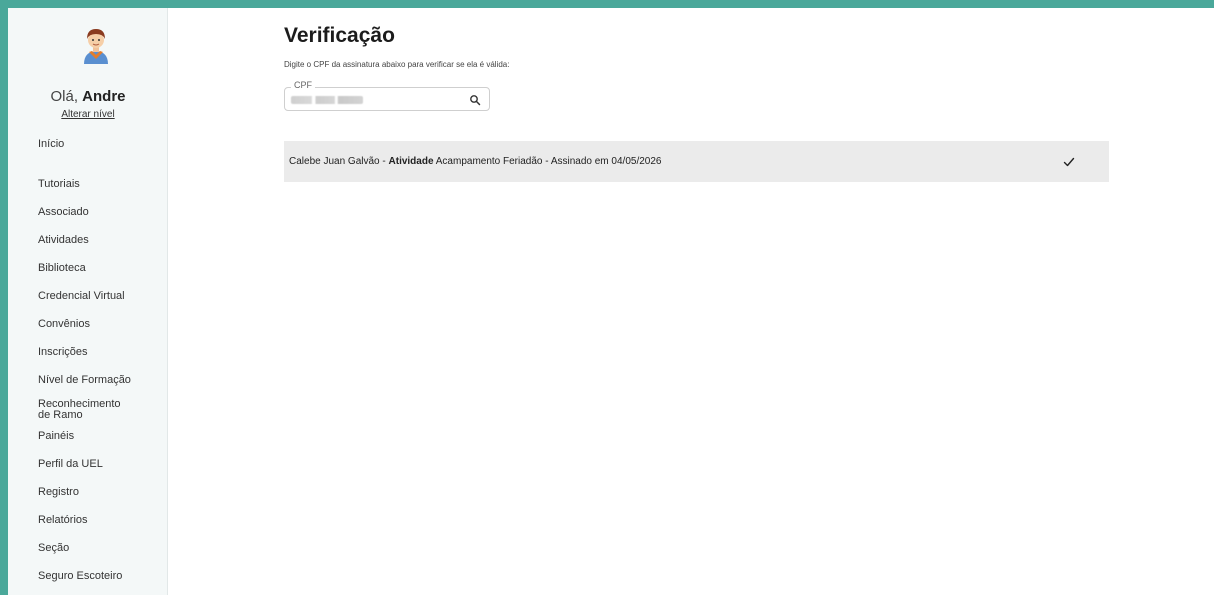 The height and width of the screenshot is (595, 1214). I want to click on sidebar-item-seguro-escoteiro: Seguro Escoteiro, so click(80, 576).